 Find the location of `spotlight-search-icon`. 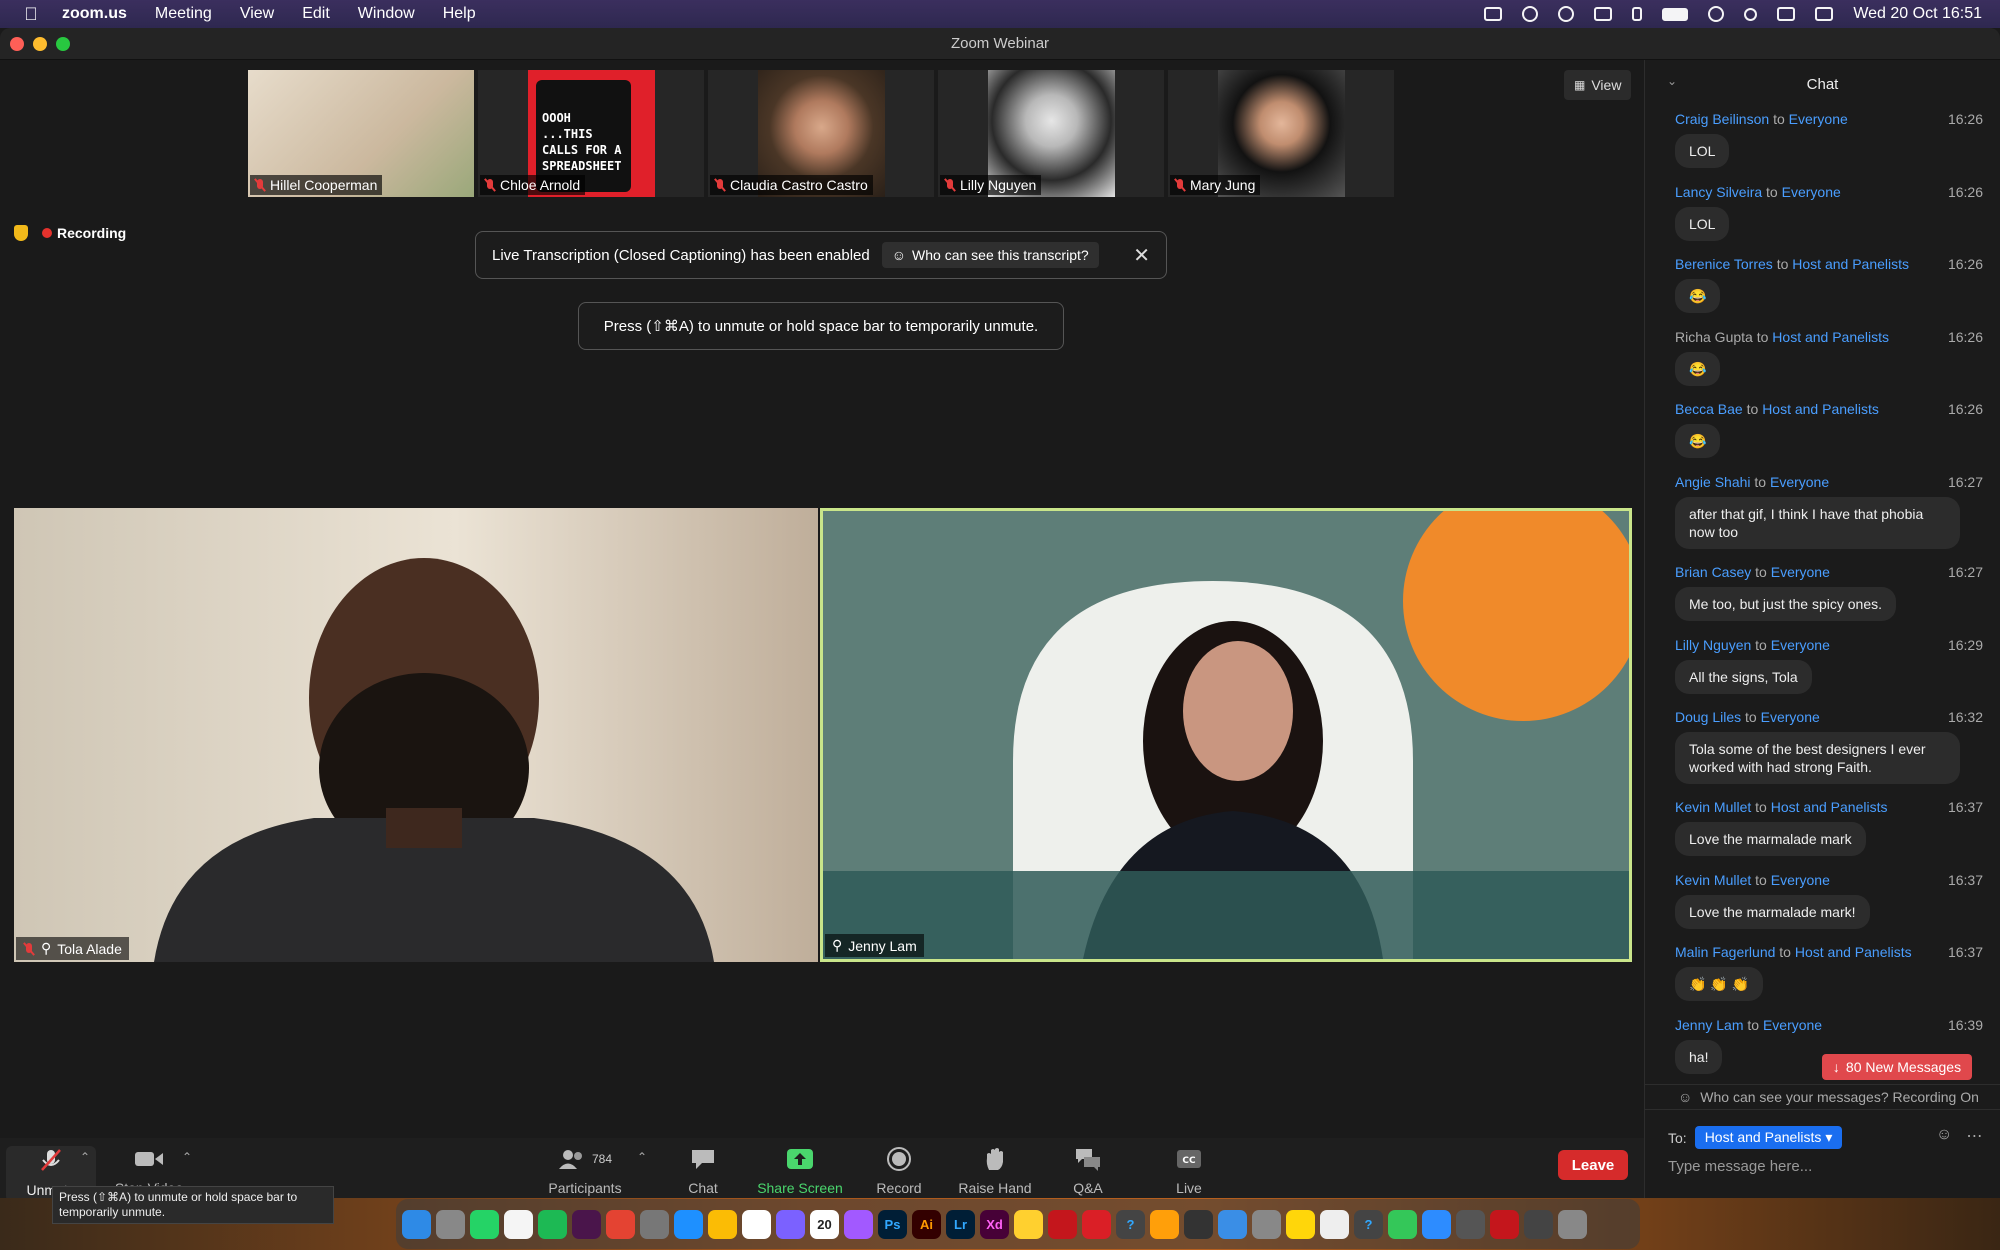

spotlight-search-icon is located at coordinates (1751, 14).